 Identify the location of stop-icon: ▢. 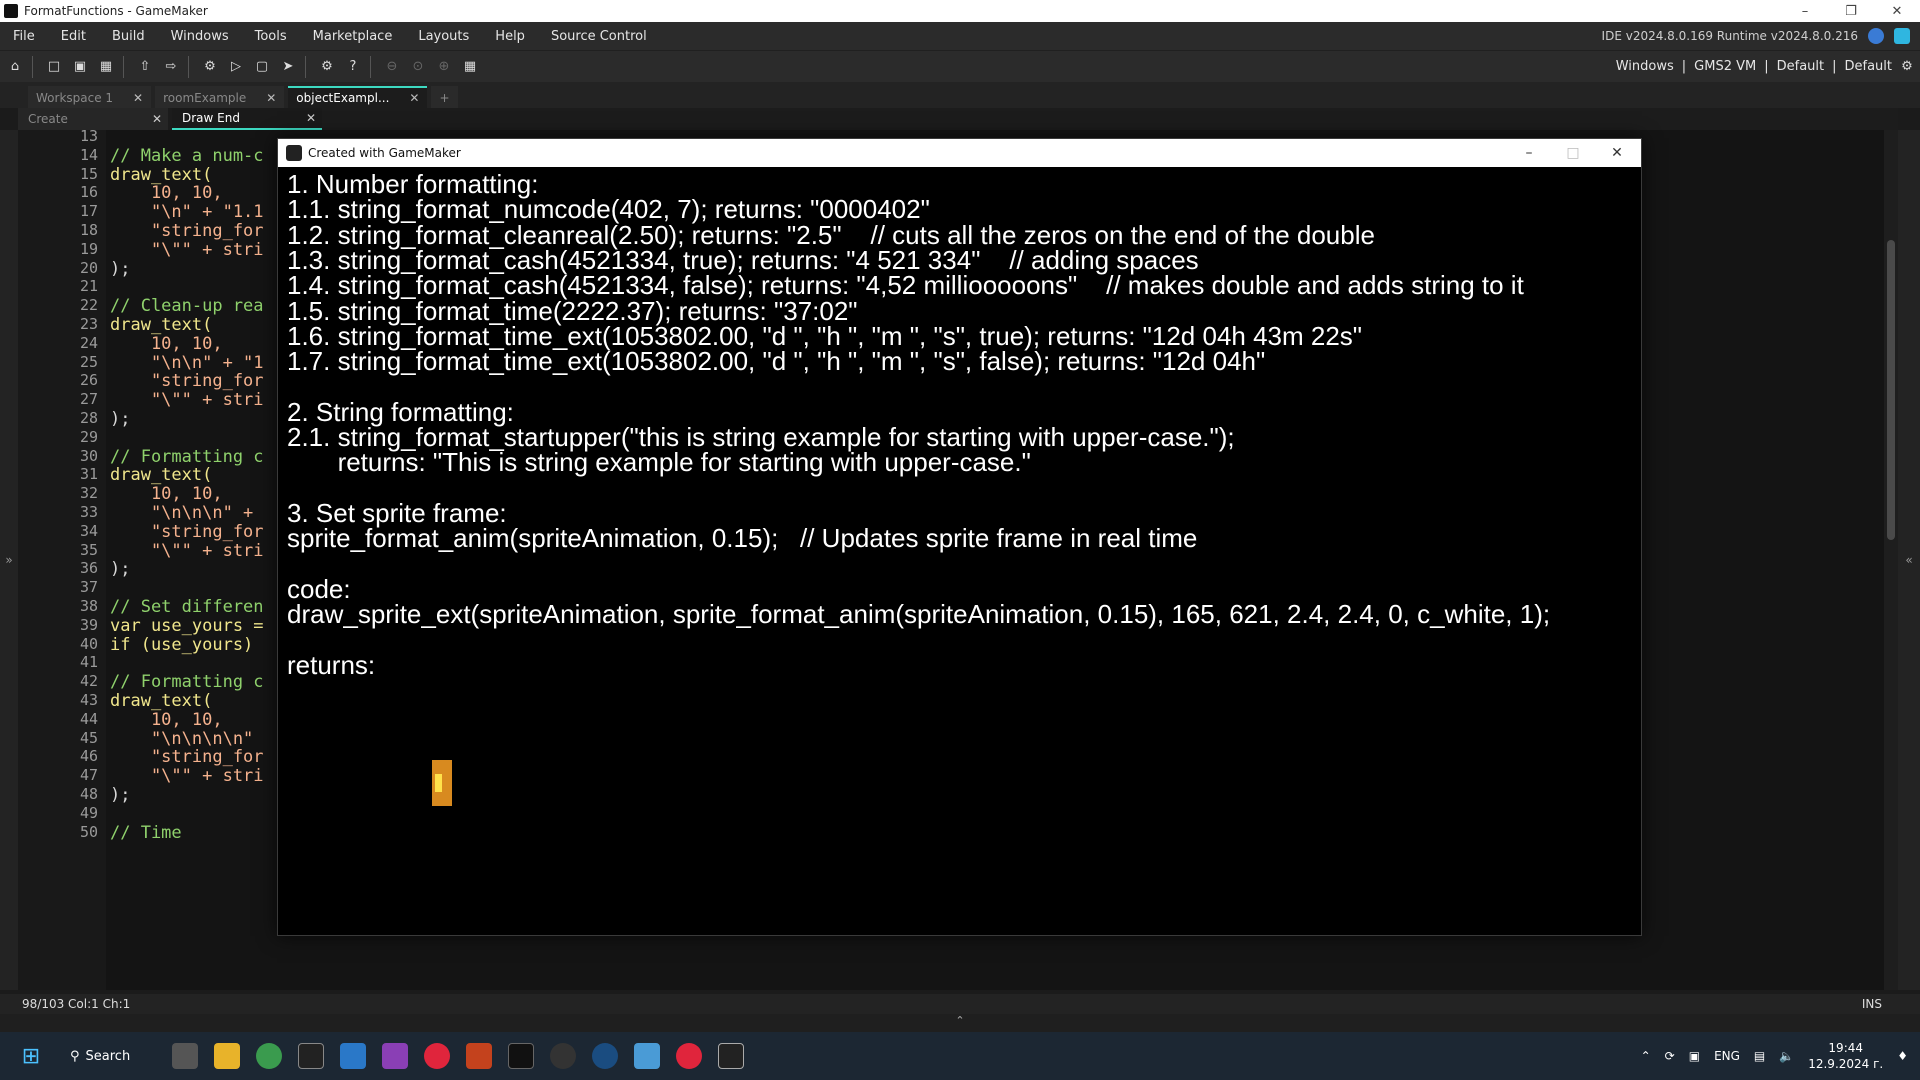
(262, 67).